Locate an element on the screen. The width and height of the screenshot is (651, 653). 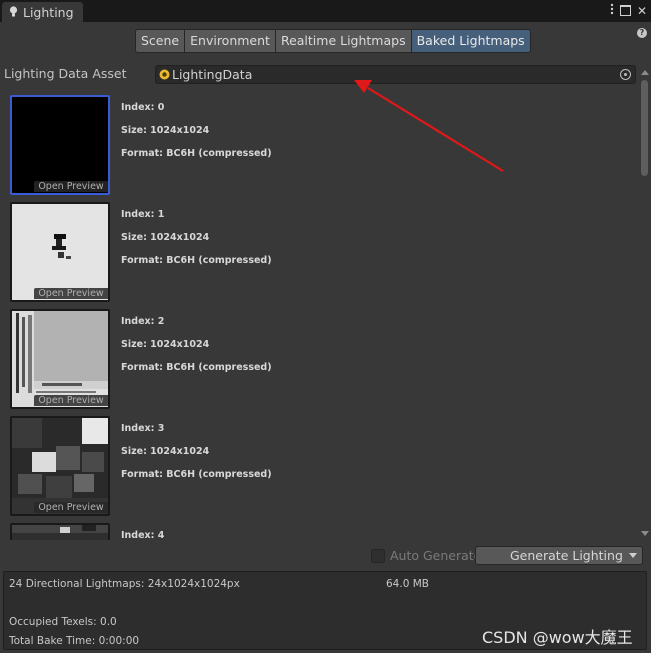
lighting-data-asset-field: LightingData is located at coordinates (395, 74).